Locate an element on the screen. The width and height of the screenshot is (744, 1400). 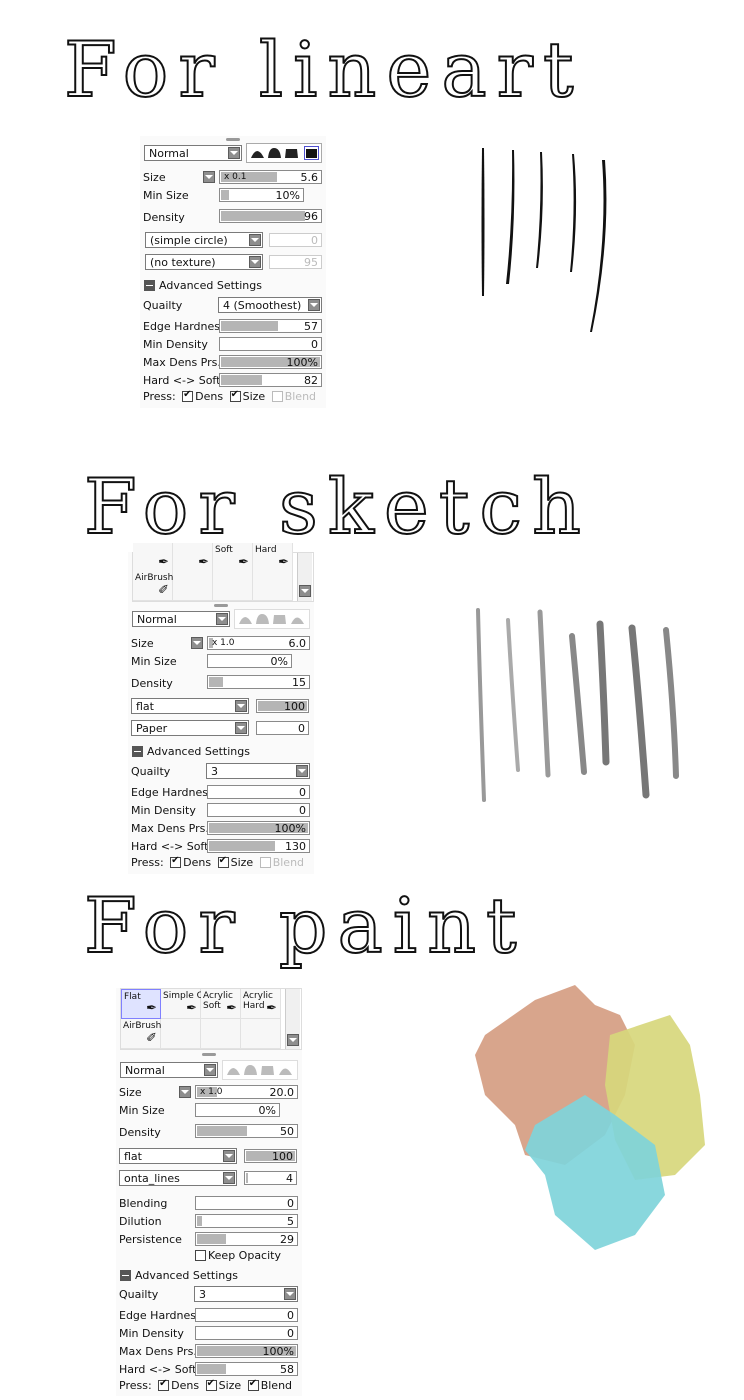
edge-hardness-slider: 57 is located at coordinates (270, 326).